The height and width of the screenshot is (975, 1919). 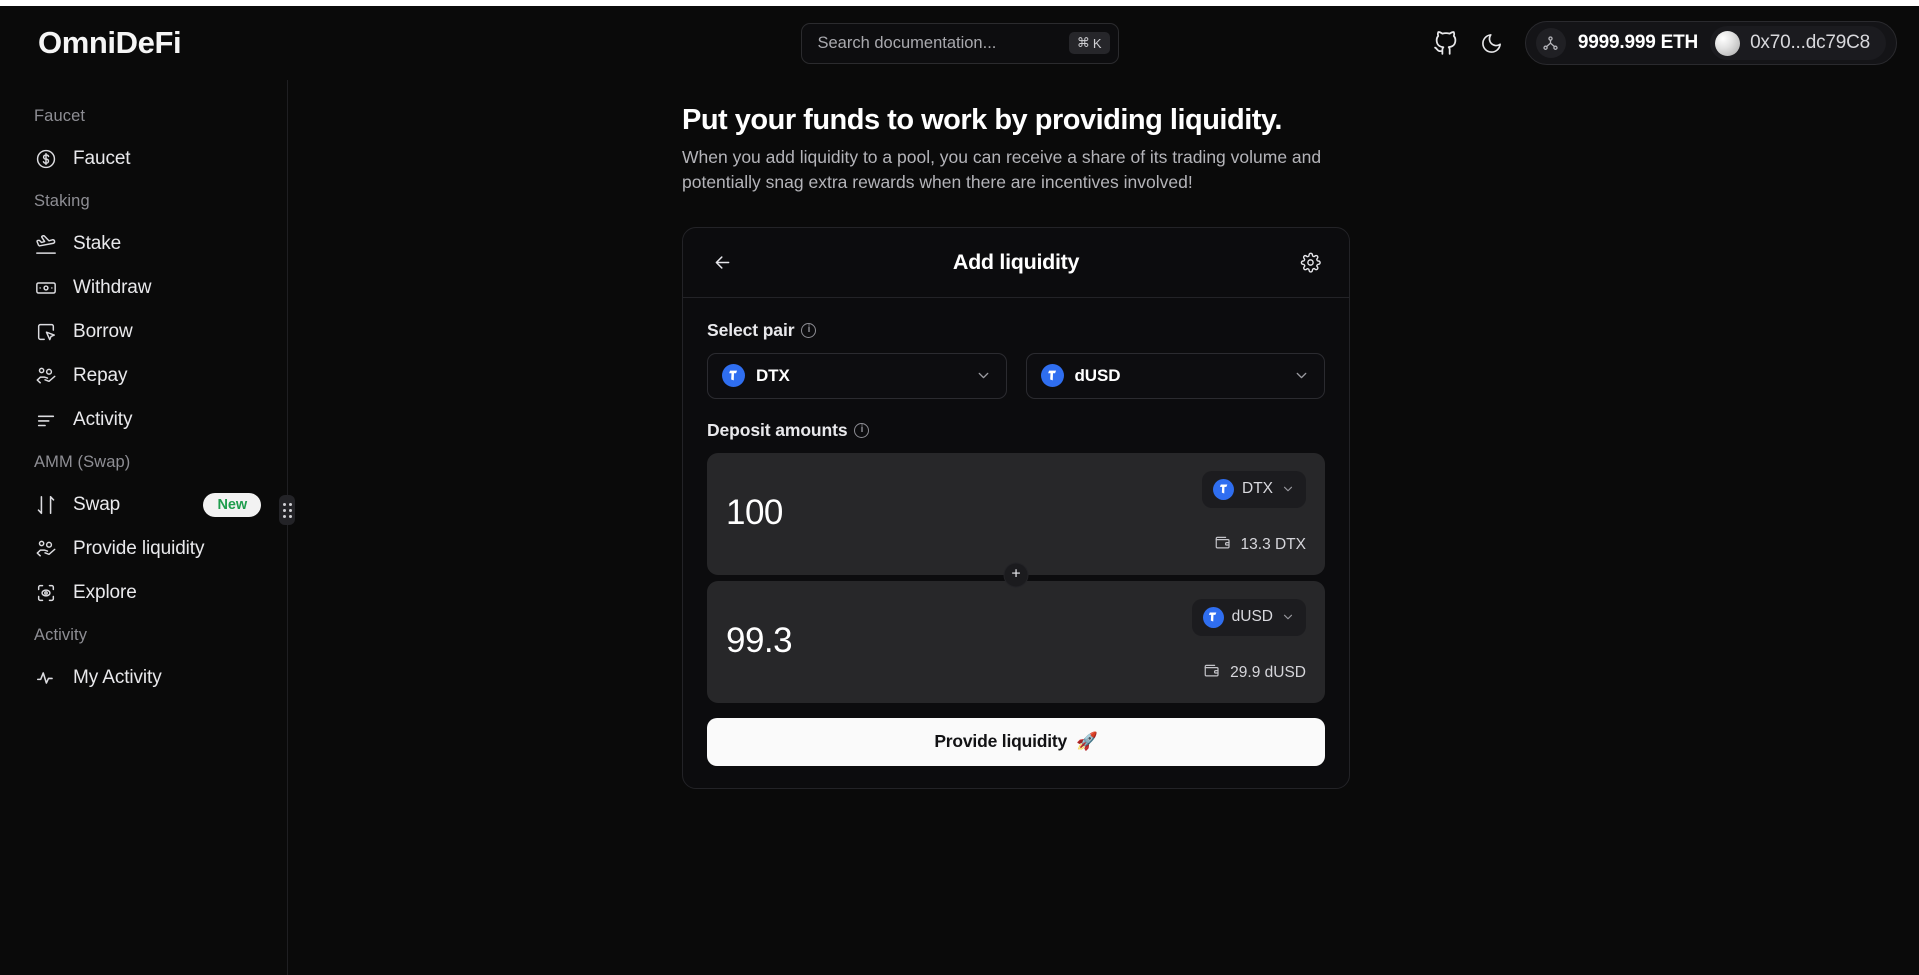 I want to click on sidebar-group-amm: AMM (Swap), so click(x=82, y=462).